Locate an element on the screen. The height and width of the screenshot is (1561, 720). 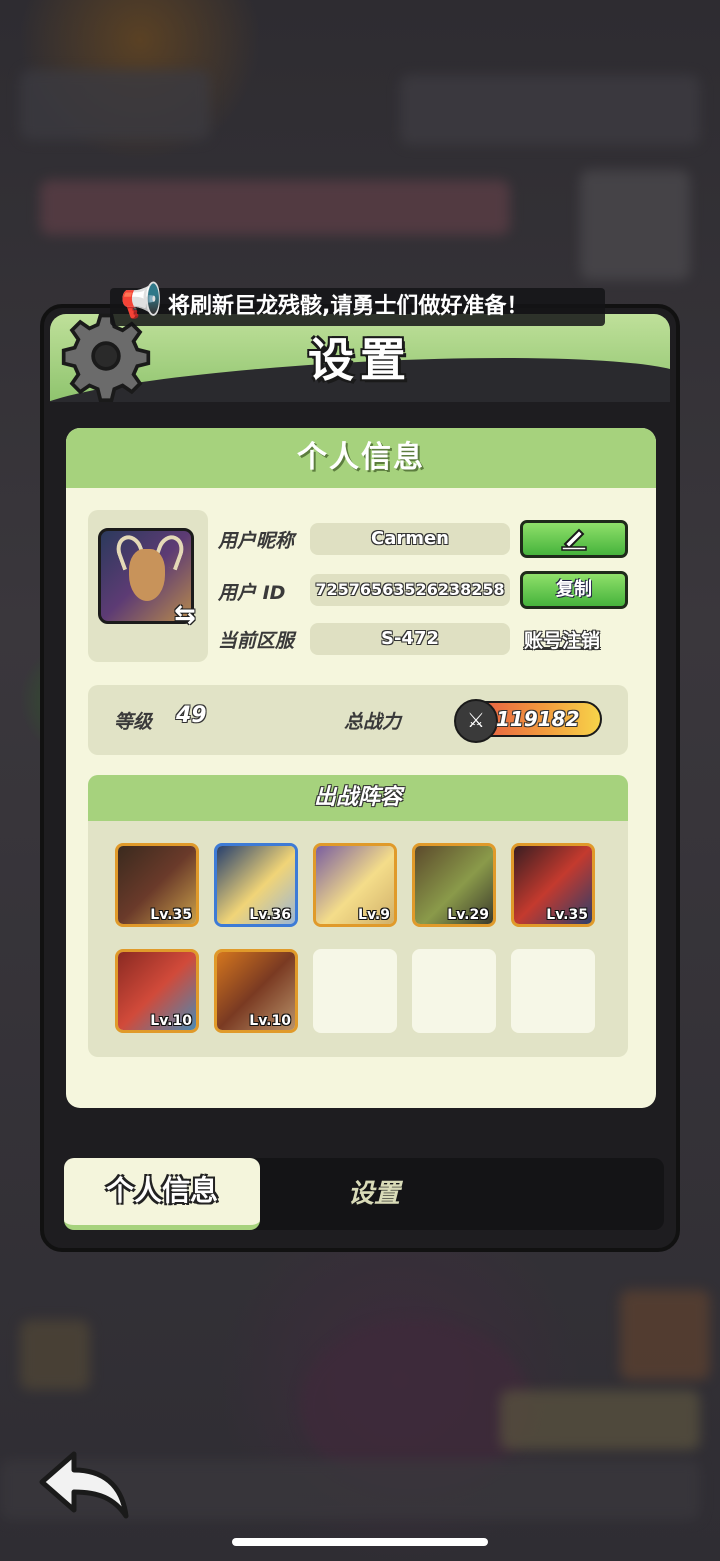
nickname-label: 用户昵称 is located at coordinates (256, 541).